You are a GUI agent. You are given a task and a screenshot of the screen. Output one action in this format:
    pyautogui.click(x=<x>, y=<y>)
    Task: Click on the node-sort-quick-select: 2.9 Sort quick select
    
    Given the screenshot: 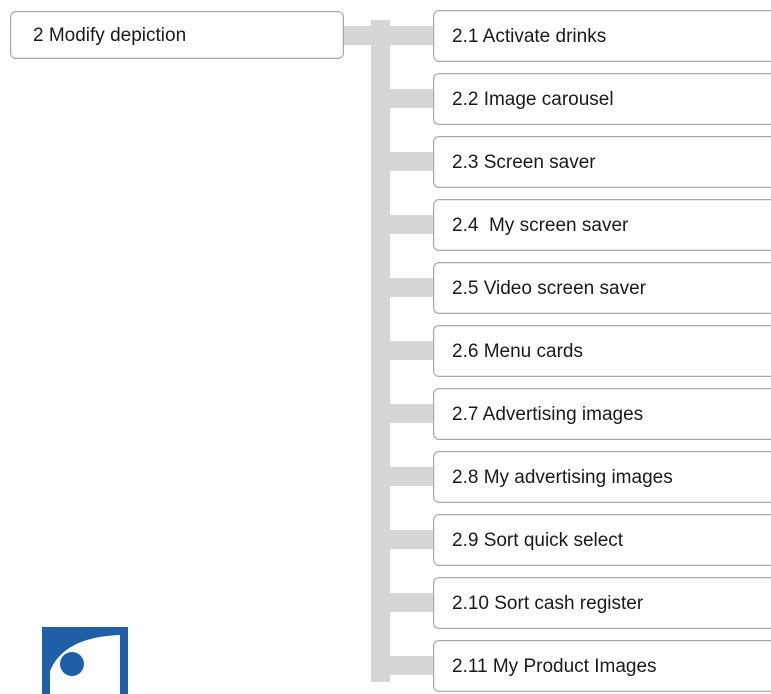 What is the action you would take?
    pyautogui.click(x=602, y=540)
    